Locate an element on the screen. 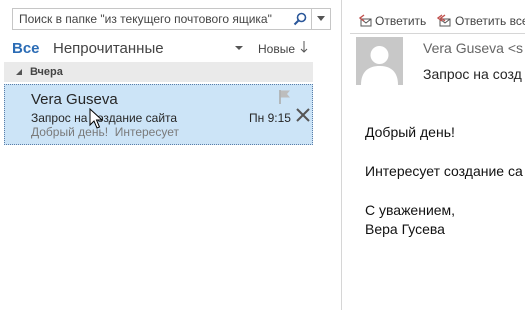  body-greeting: Добрый день! is located at coordinates (410, 132).